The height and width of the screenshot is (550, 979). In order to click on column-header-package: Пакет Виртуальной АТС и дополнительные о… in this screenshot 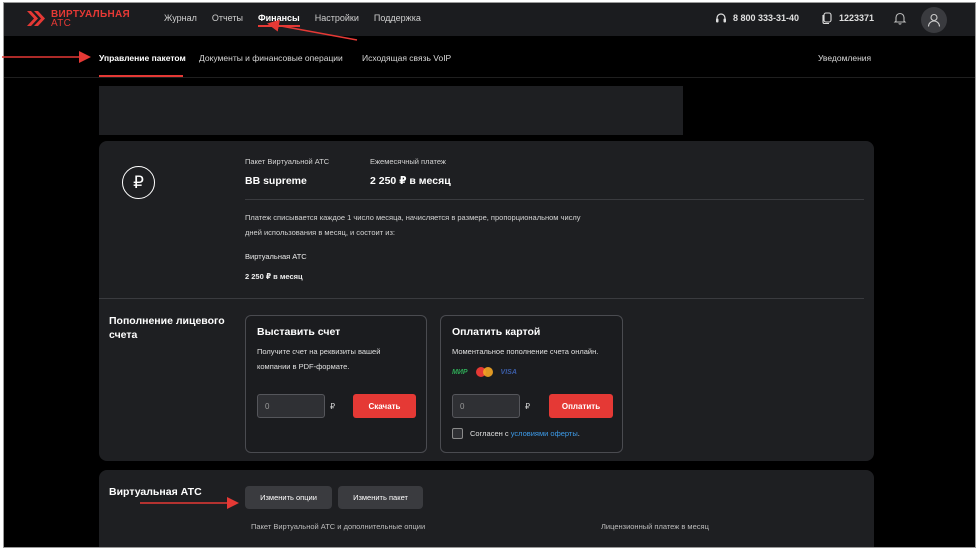, I will do `click(338, 526)`.